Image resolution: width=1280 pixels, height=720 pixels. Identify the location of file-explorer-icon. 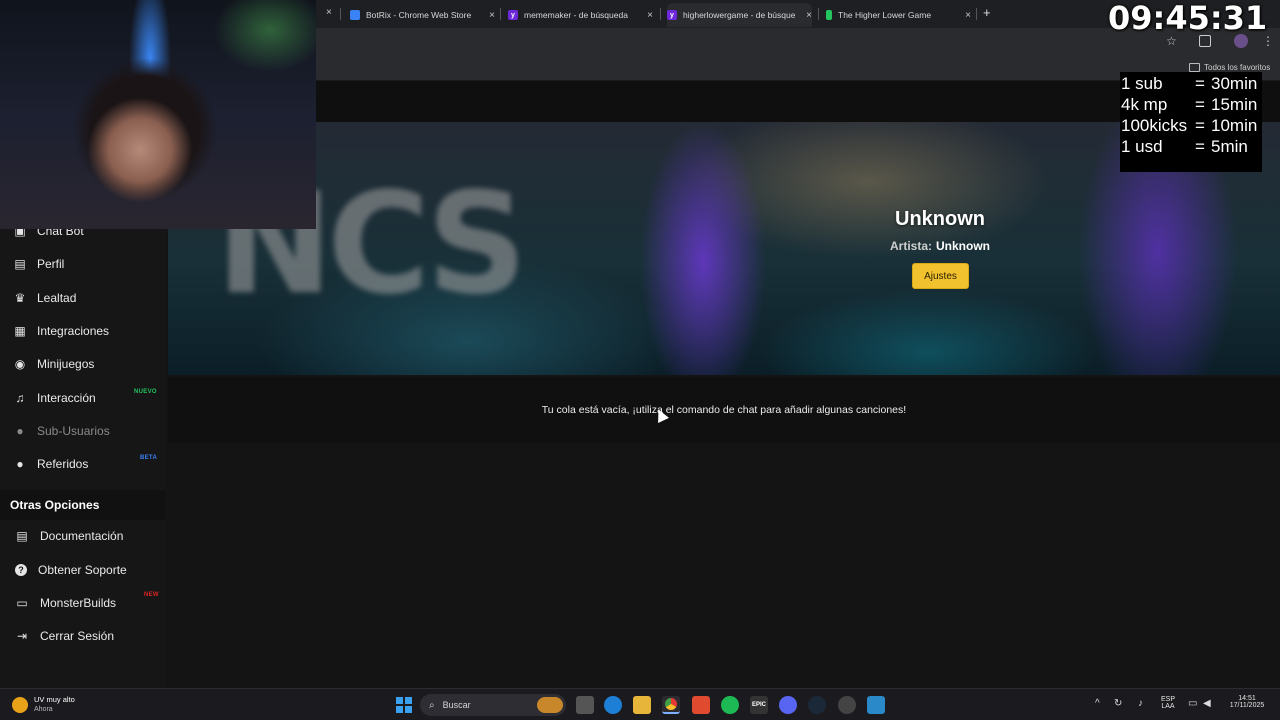
(642, 705).